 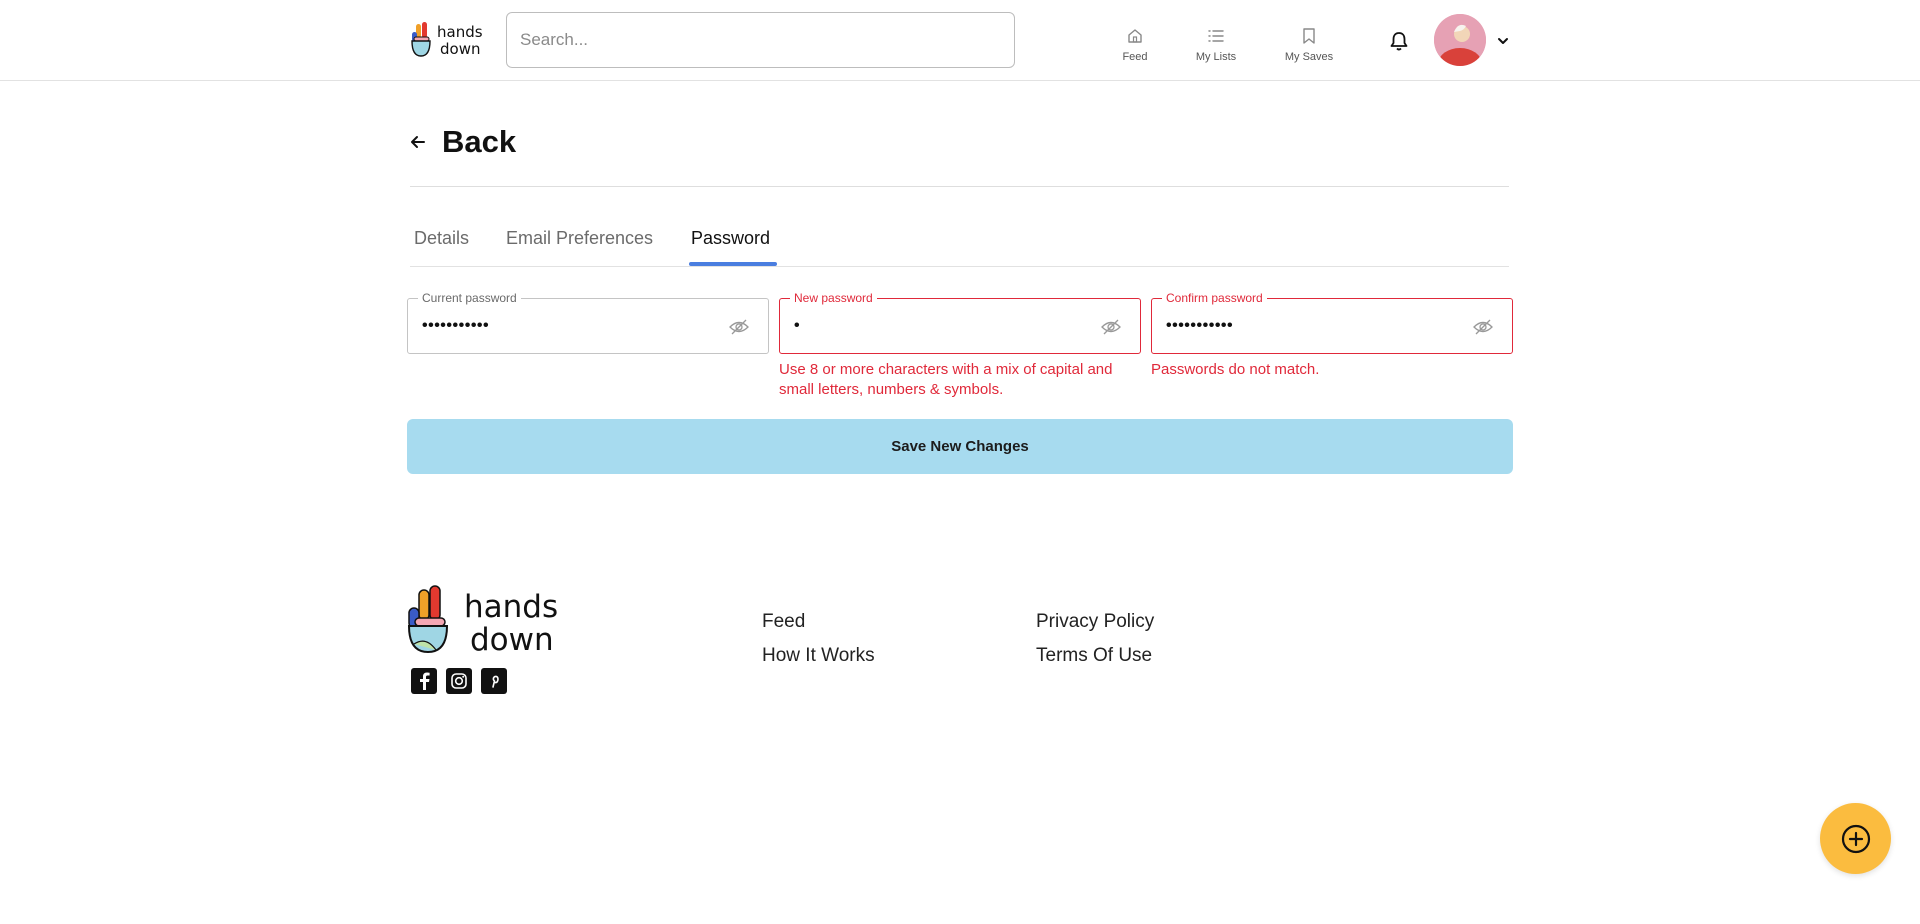 I want to click on list-icon, so click(x=1216, y=36).